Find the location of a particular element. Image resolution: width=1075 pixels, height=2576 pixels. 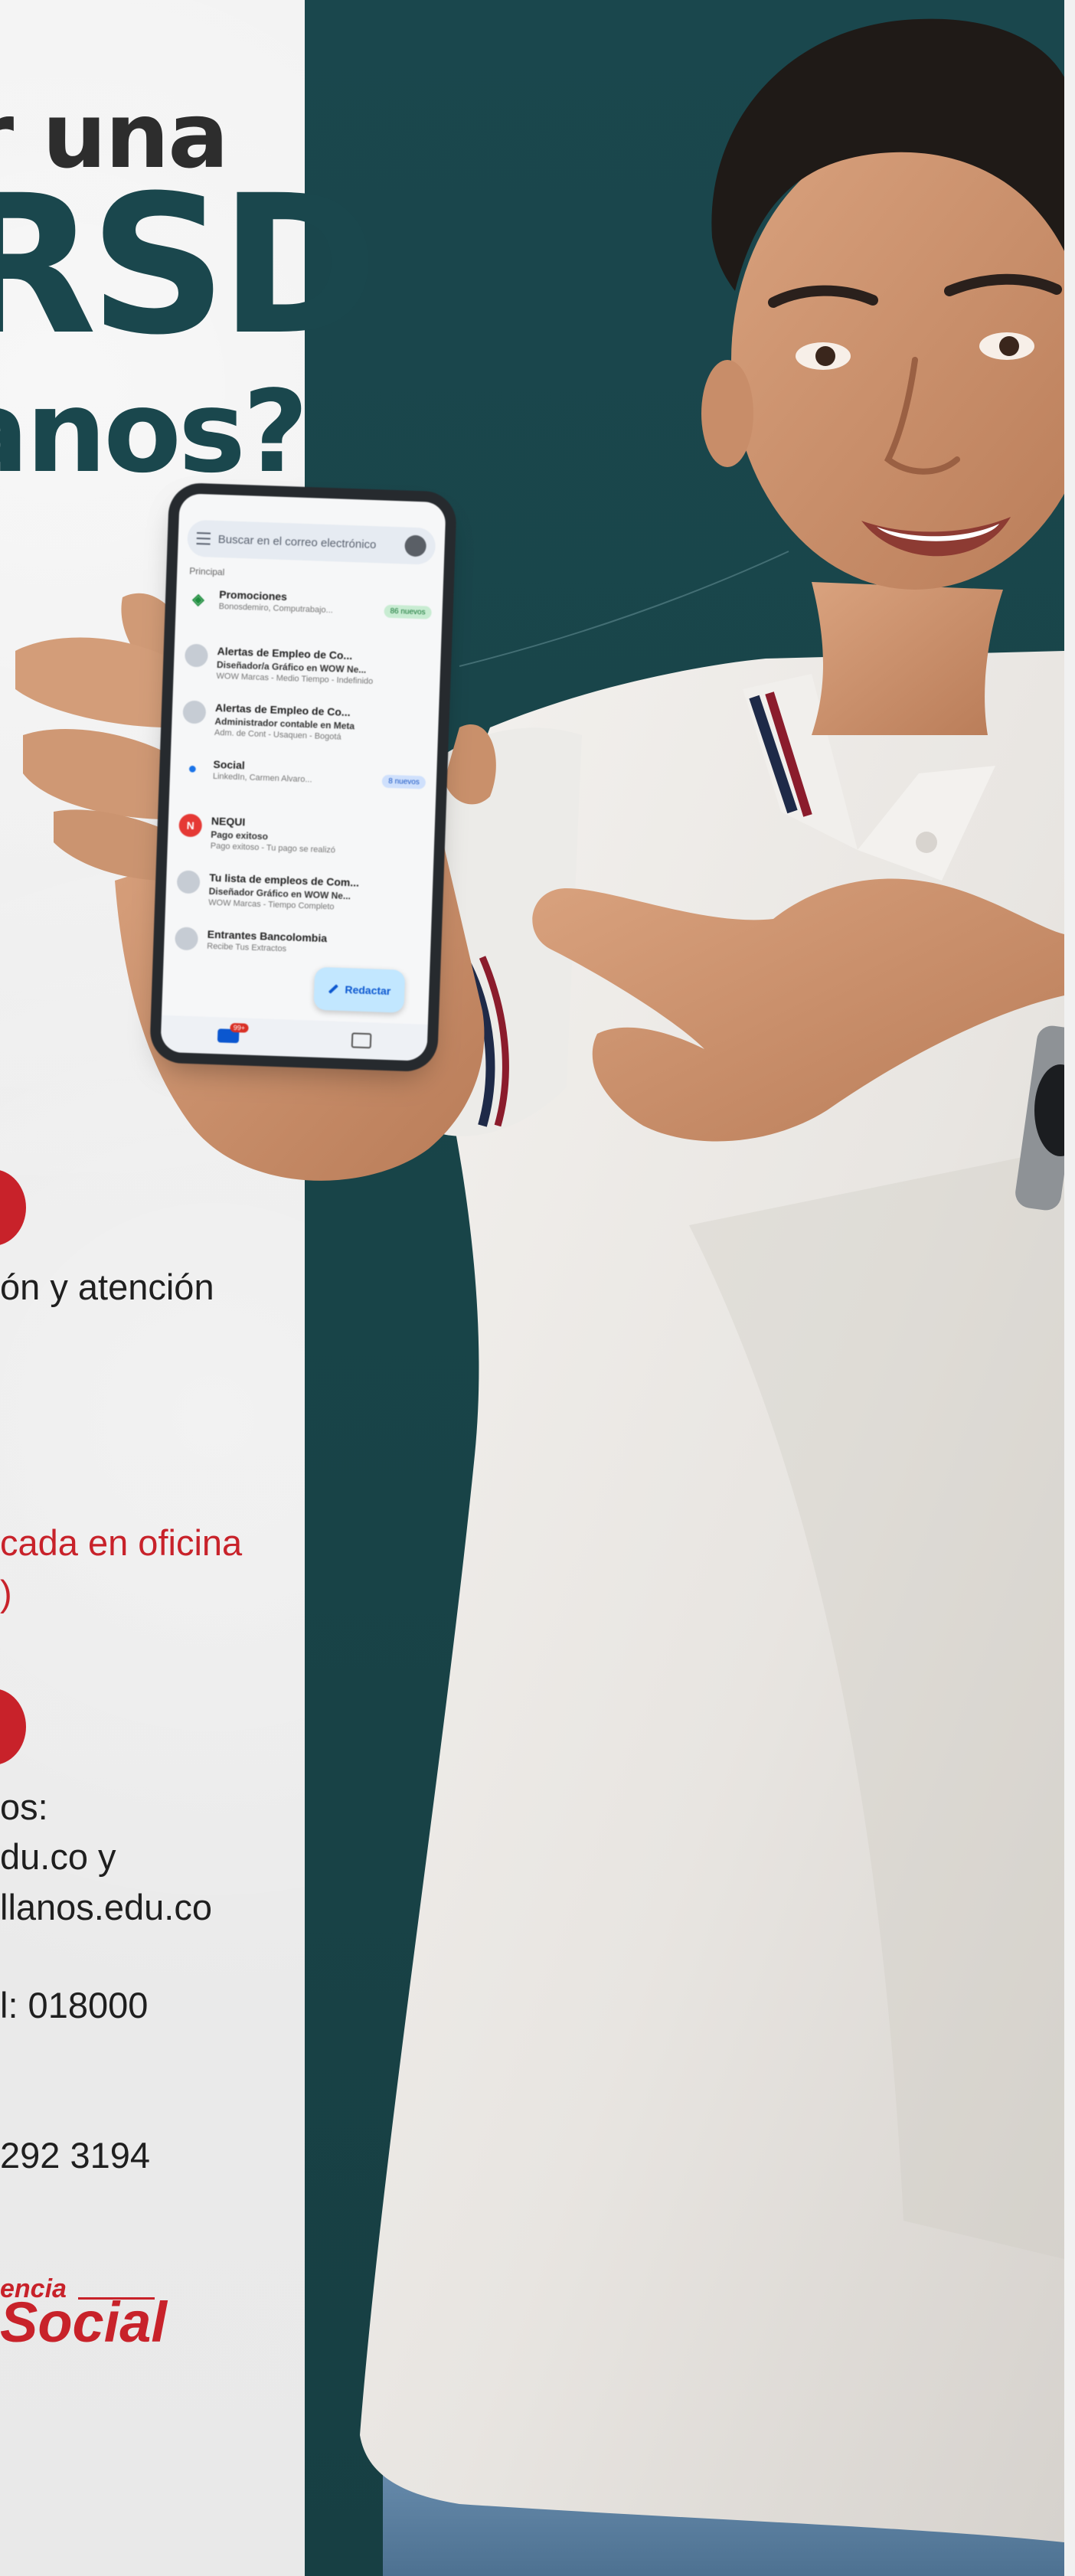

email-search-placeholder: Buscar en el correo electrónico is located at coordinates (297, 541).